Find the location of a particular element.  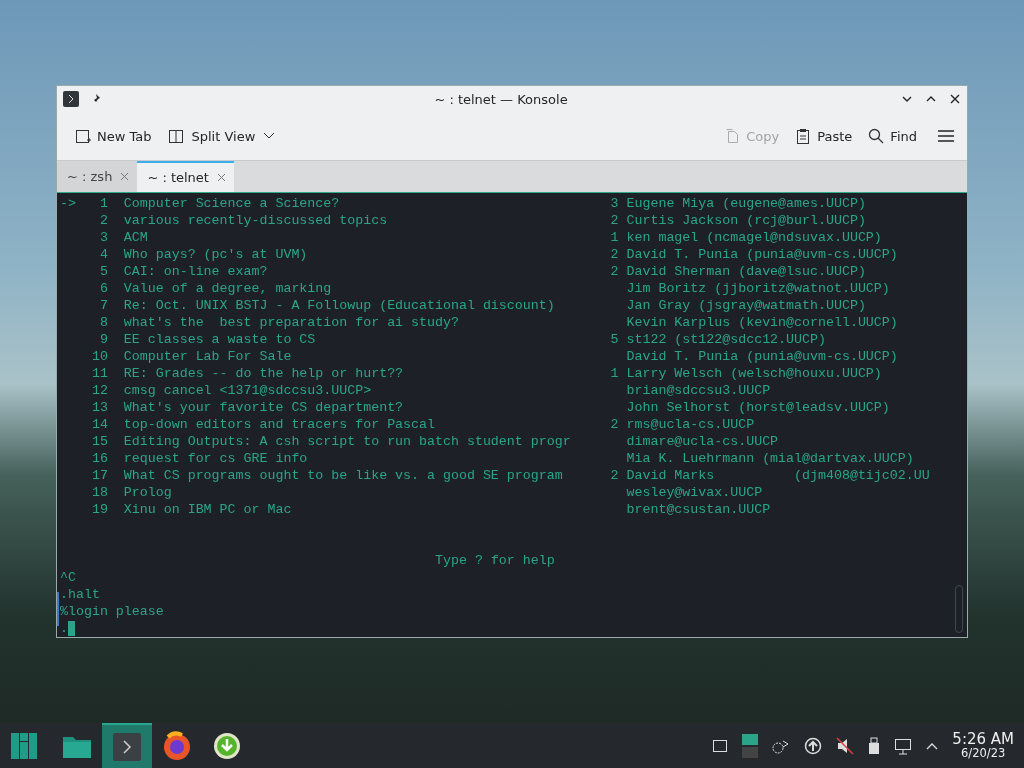

search-icon is located at coordinates (876, 136).